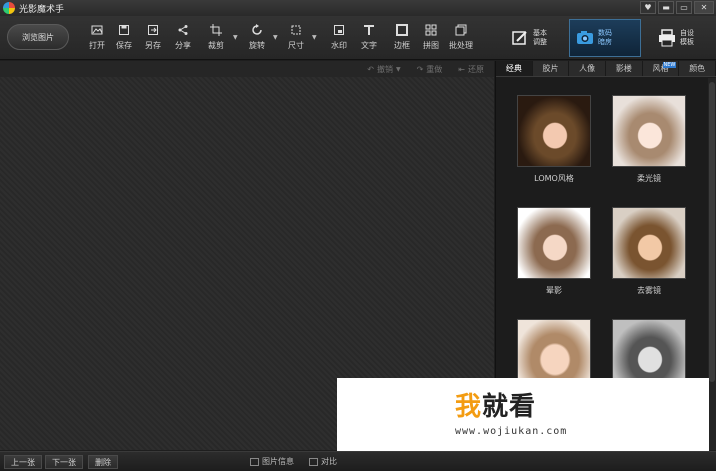 The width and height of the screenshot is (716, 471). I want to click on effects-scrollbar, so click(712, 264).